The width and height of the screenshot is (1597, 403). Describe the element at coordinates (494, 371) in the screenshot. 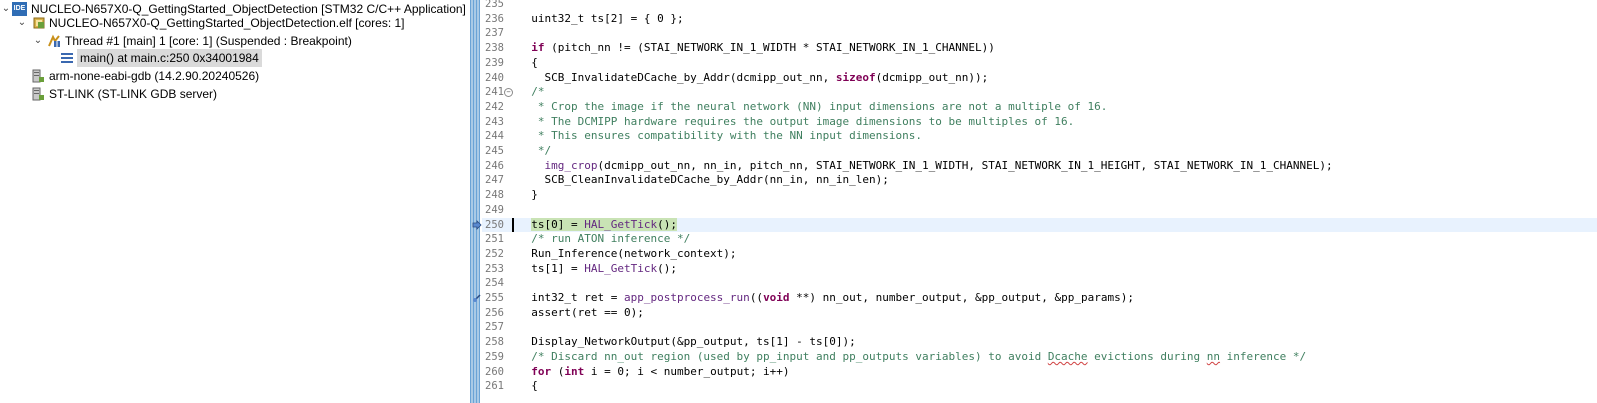

I see `line-number: 260` at that location.